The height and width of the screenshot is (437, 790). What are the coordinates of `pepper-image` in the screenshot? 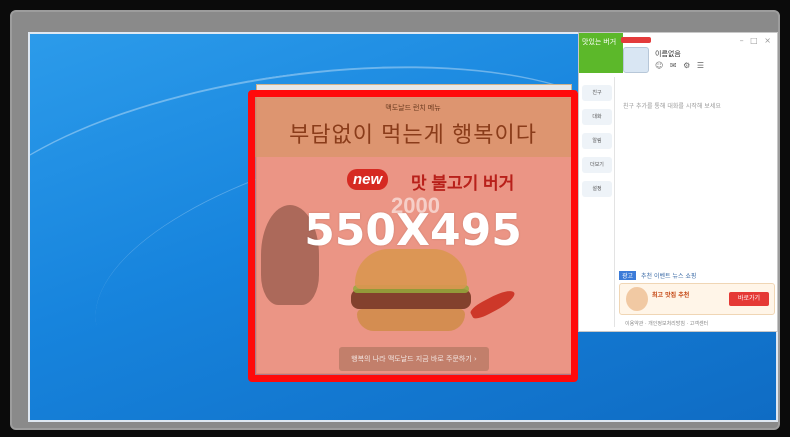 It's located at (493, 304).